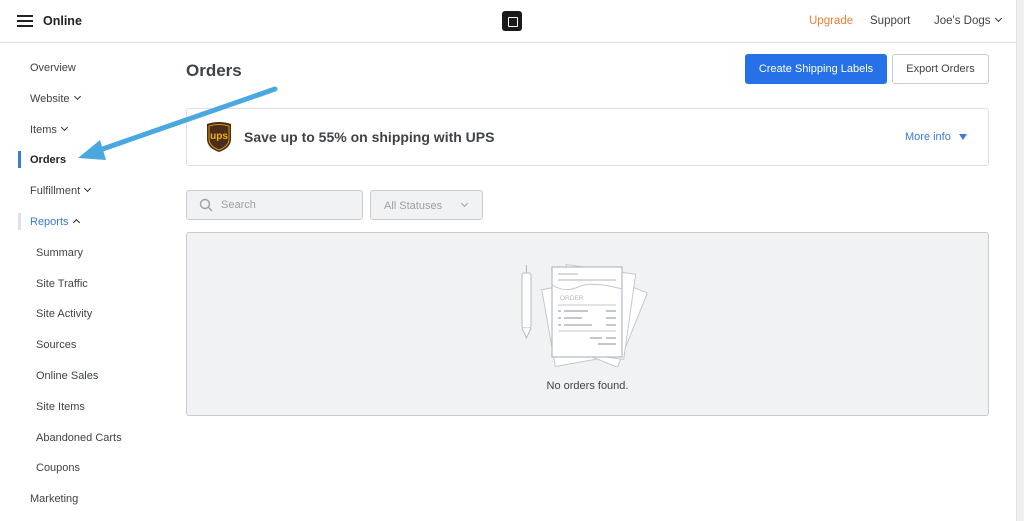 Image resolution: width=1024 pixels, height=521 pixels. Describe the element at coordinates (940, 69) in the screenshot. I see `export-orders-button: Export Orders` at that location.